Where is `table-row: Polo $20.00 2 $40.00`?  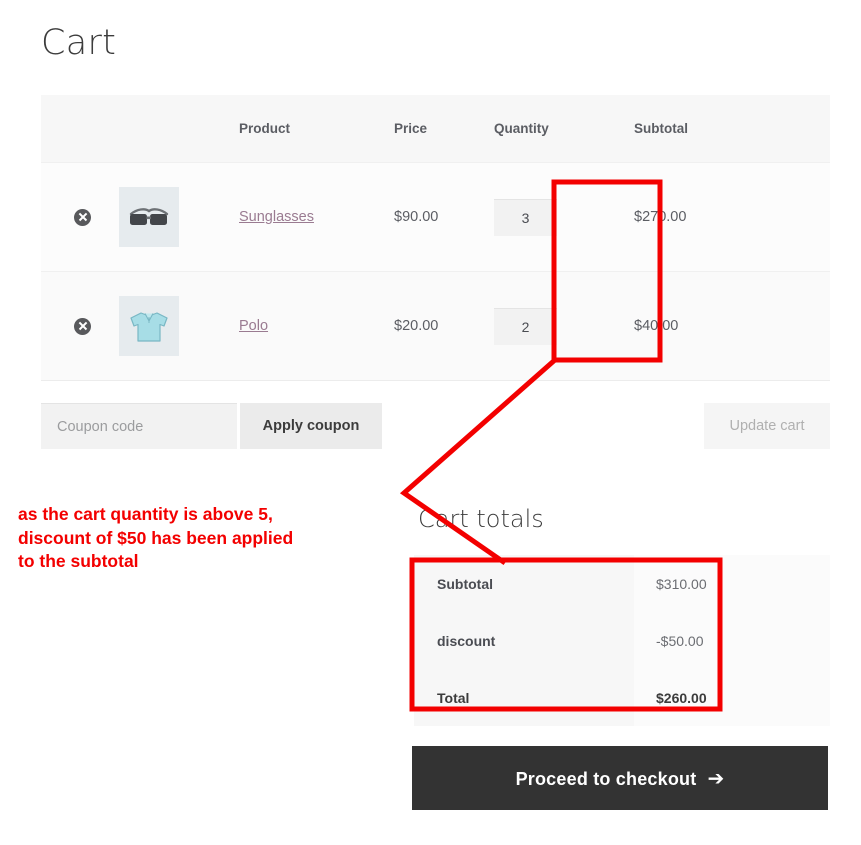
table-row: Polo $20.00 2 $40.00 is located at coordinates (435, 326).